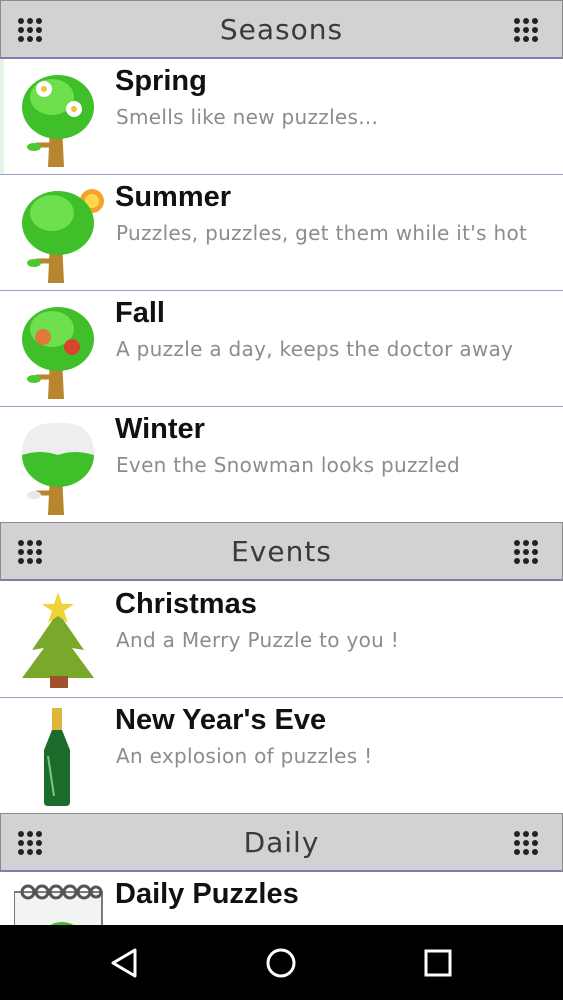  I want to click on recents-icon, so click(438, 963).